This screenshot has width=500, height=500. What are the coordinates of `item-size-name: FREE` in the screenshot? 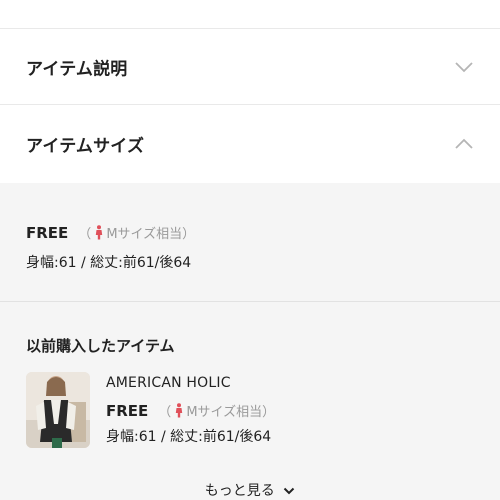 It's located at (127, 410).